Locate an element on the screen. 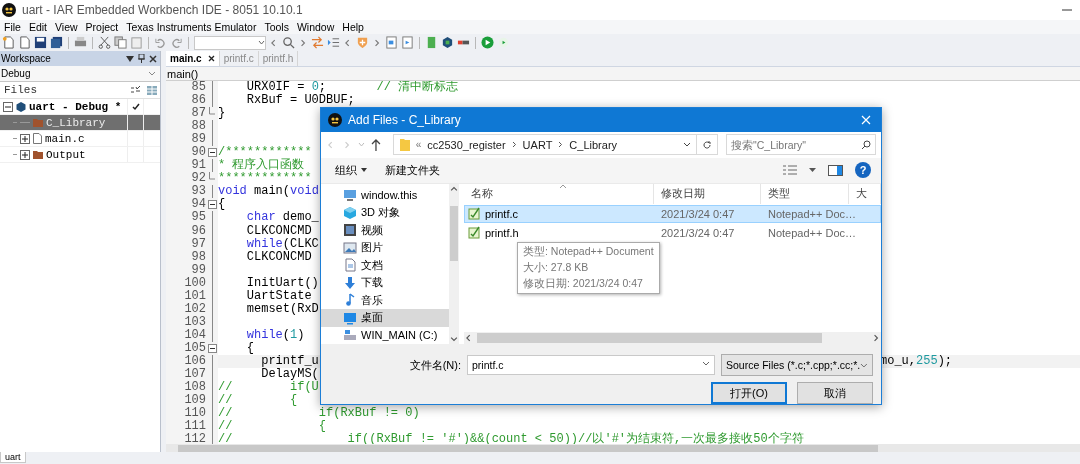 This screenshot has width=1080, height=464. line-number: 107 is located at coordinates (186, 375).